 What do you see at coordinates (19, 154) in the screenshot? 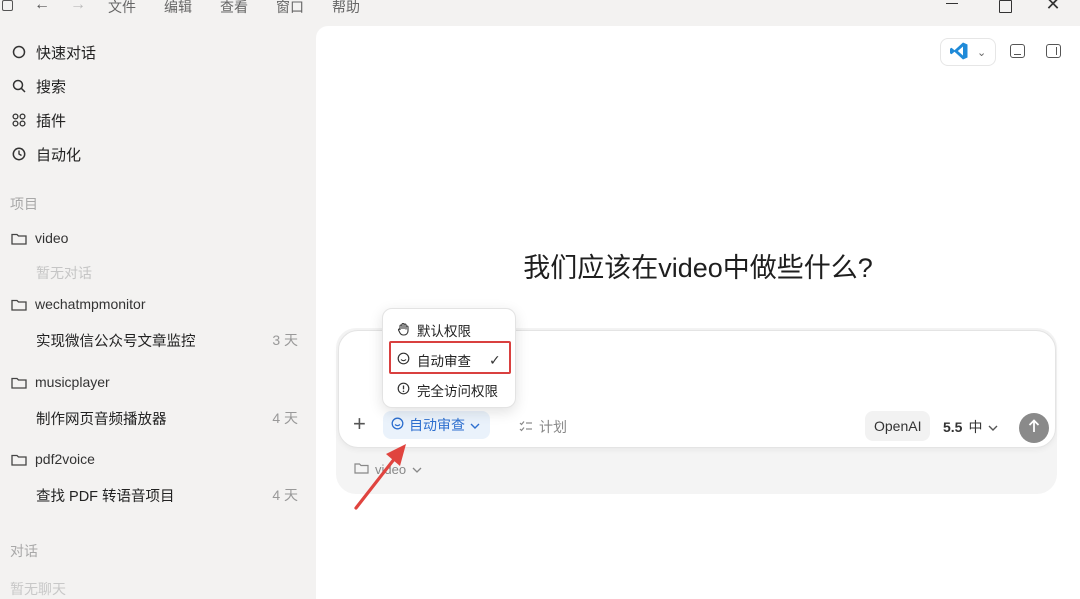
I see `clock-icon` at bounding box center [19, 154].